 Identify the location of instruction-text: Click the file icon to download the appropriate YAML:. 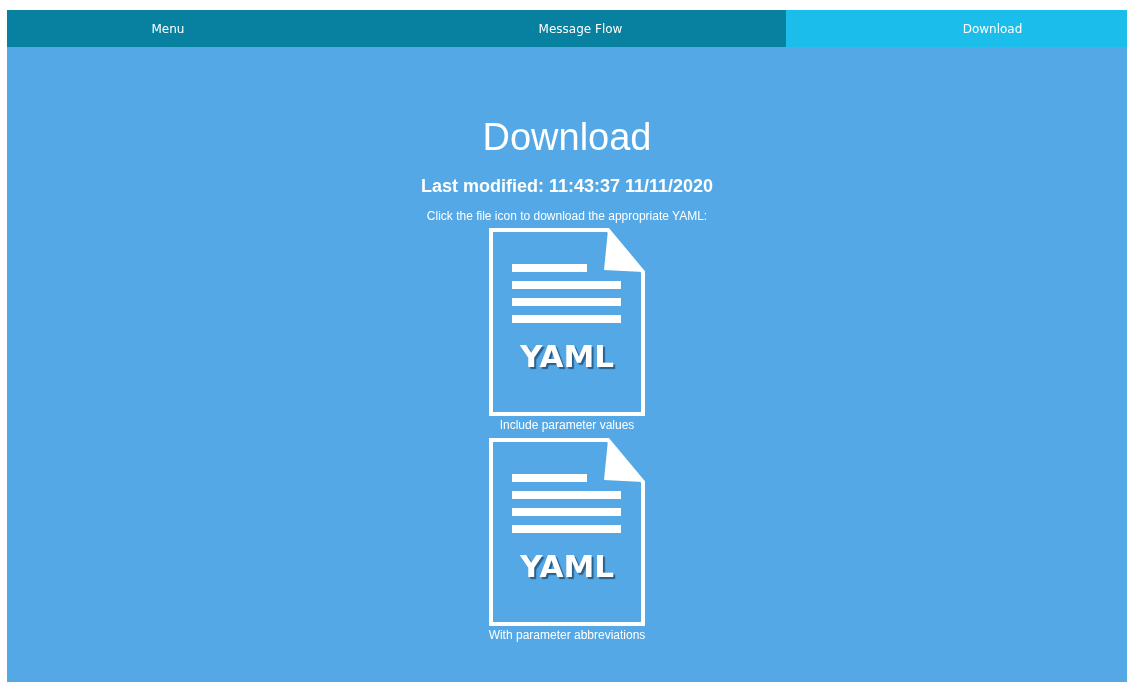
(567, 216).